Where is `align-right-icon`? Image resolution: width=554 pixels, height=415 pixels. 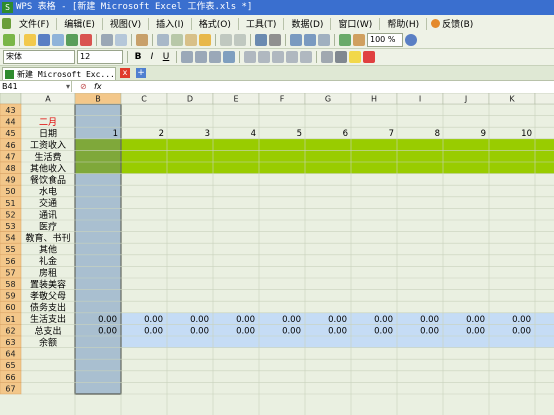 align-right-icon is located at coordinates (215, 57).